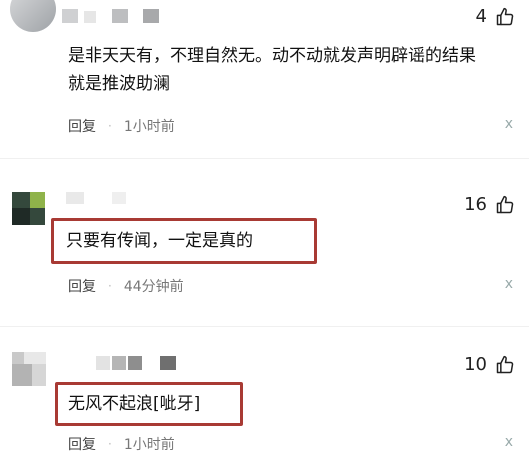 This screenshot has width=529, height=454. Describe the element at coordinates (134, 404) in the screenshot. I see `comment-text: 无风不起浪[呲牙]` at that location.